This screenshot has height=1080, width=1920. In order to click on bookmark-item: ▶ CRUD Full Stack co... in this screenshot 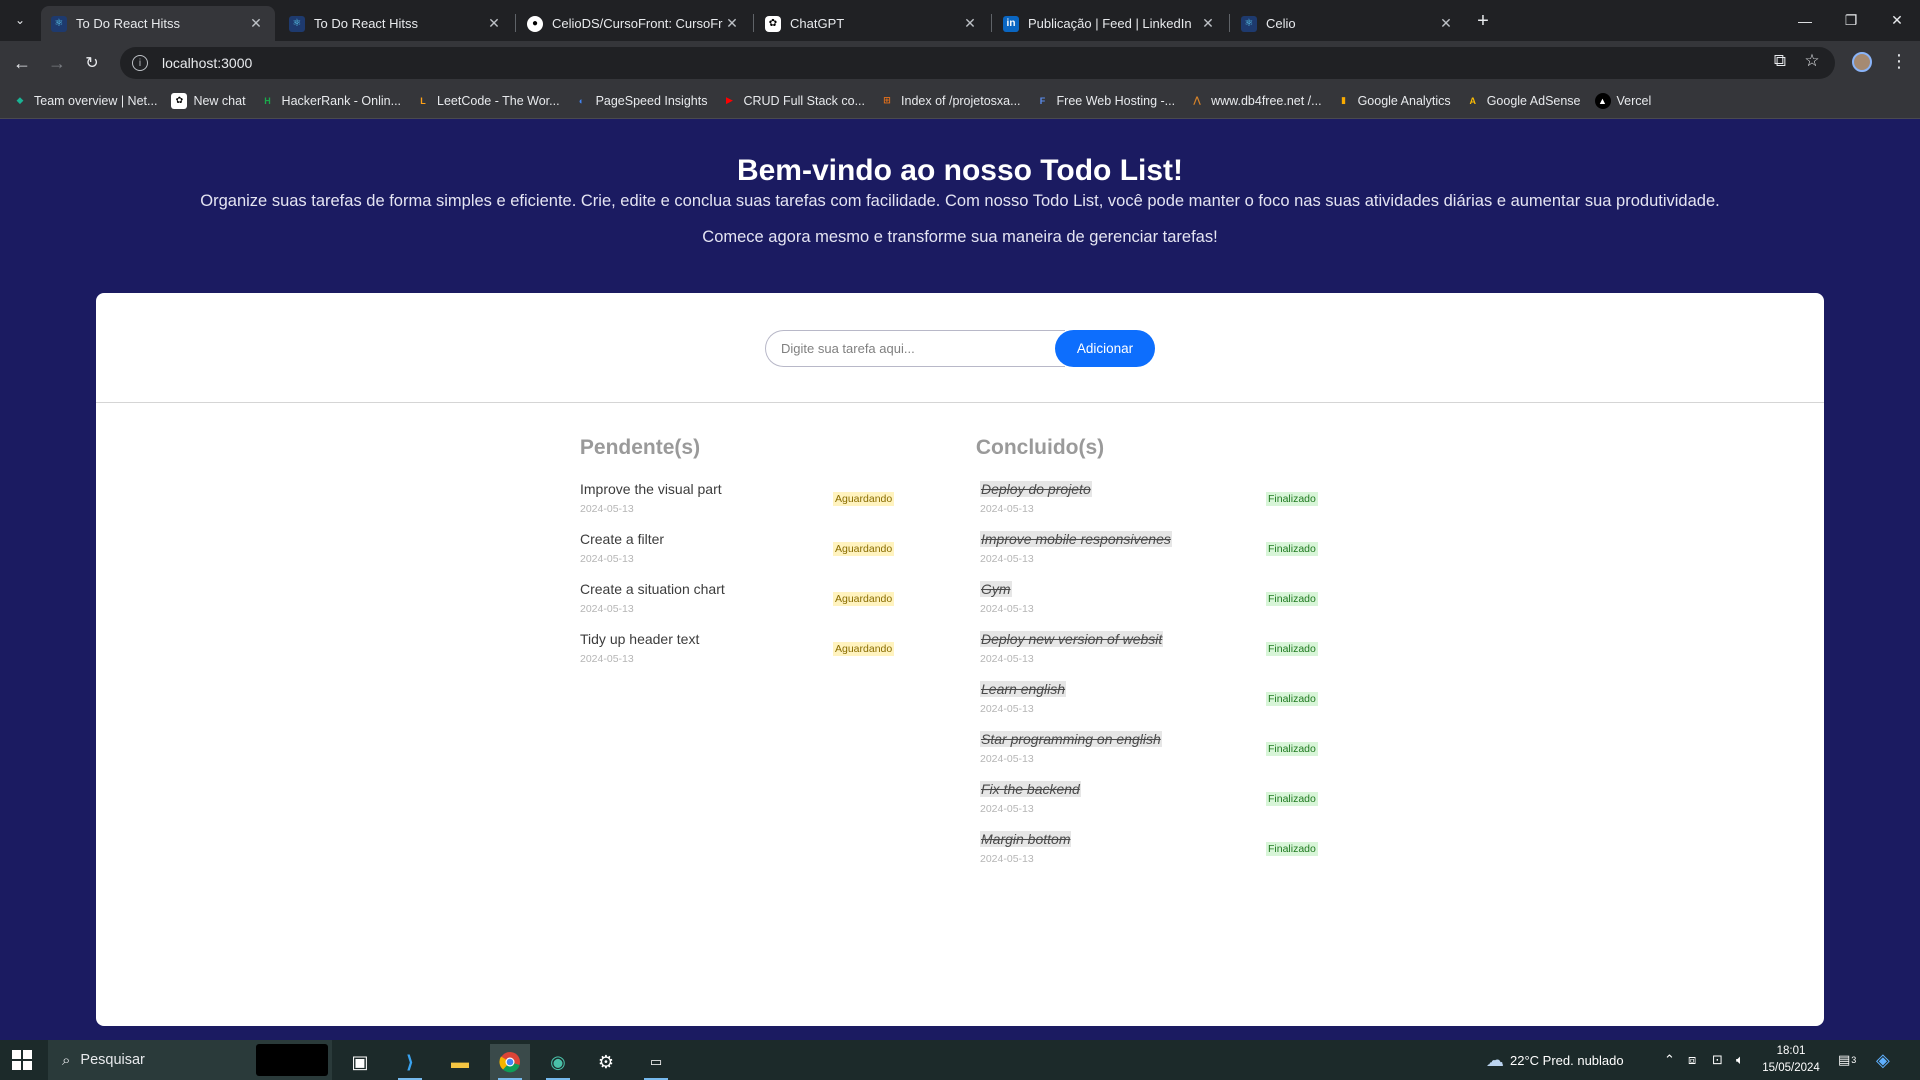, I will do `click(793, 101)`.